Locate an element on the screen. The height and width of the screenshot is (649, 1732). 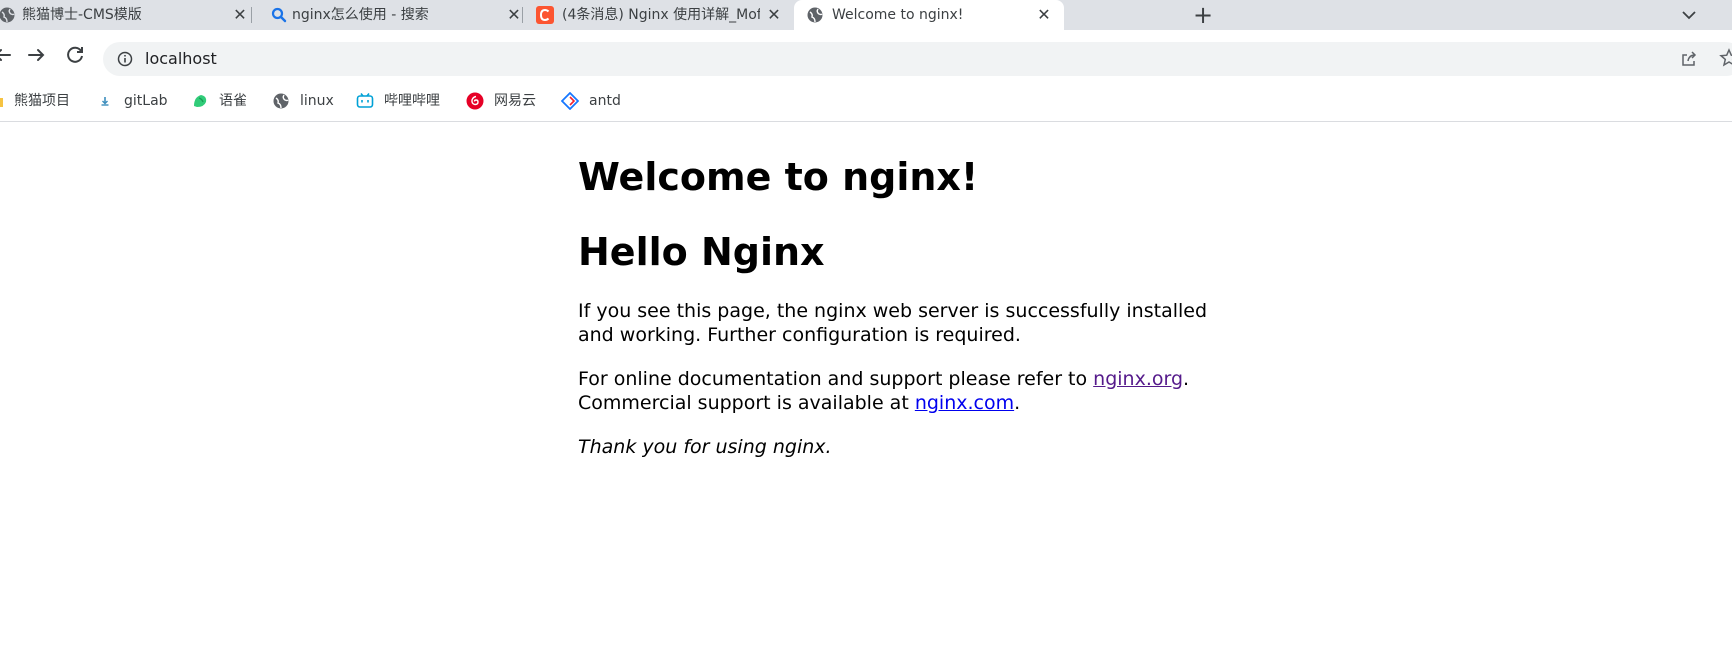
netease-music-icon is located at coordinates (475, 101).